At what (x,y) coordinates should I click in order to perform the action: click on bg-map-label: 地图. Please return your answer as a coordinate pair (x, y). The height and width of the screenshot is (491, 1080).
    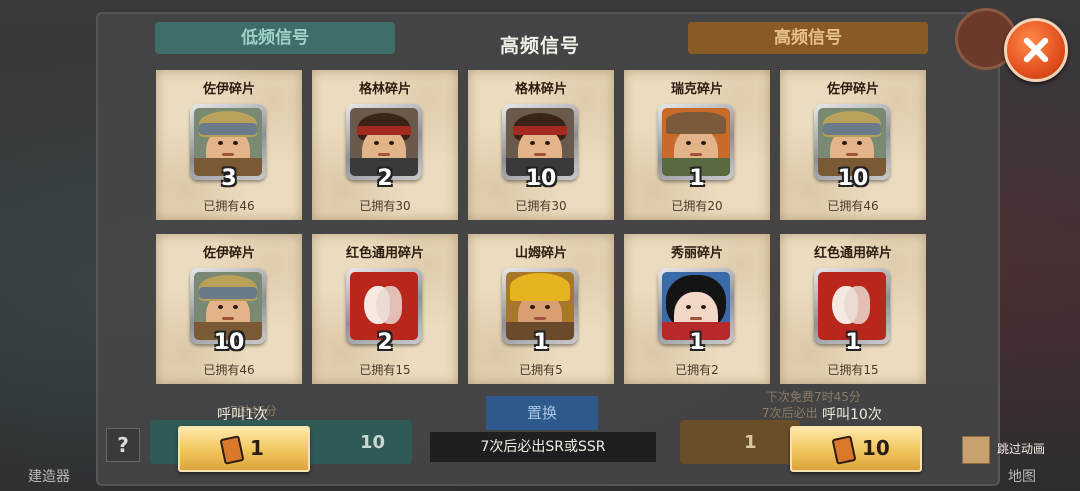
    Looking at the image, I should click on (1022, 477).